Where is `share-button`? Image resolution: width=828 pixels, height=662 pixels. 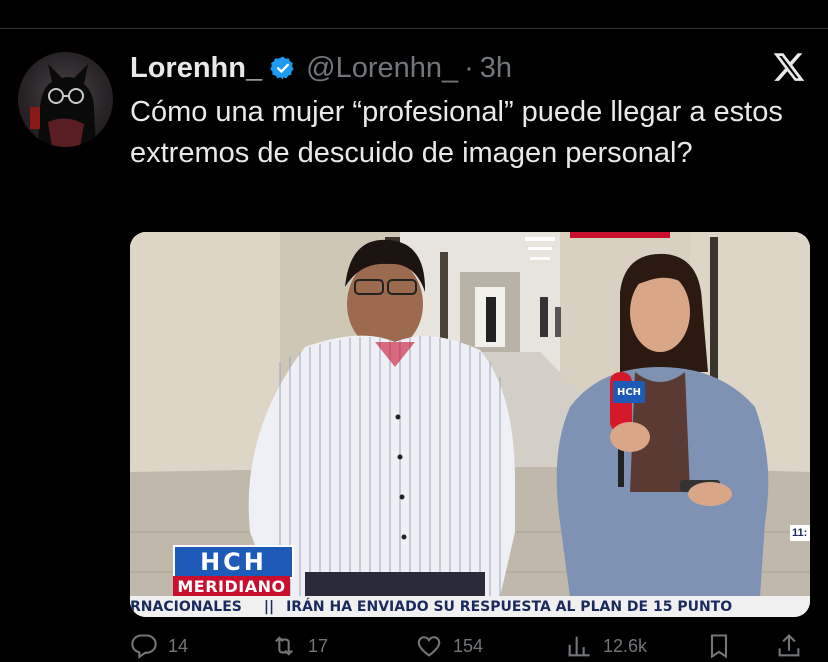
share-button is located at coordinates (794, 646).